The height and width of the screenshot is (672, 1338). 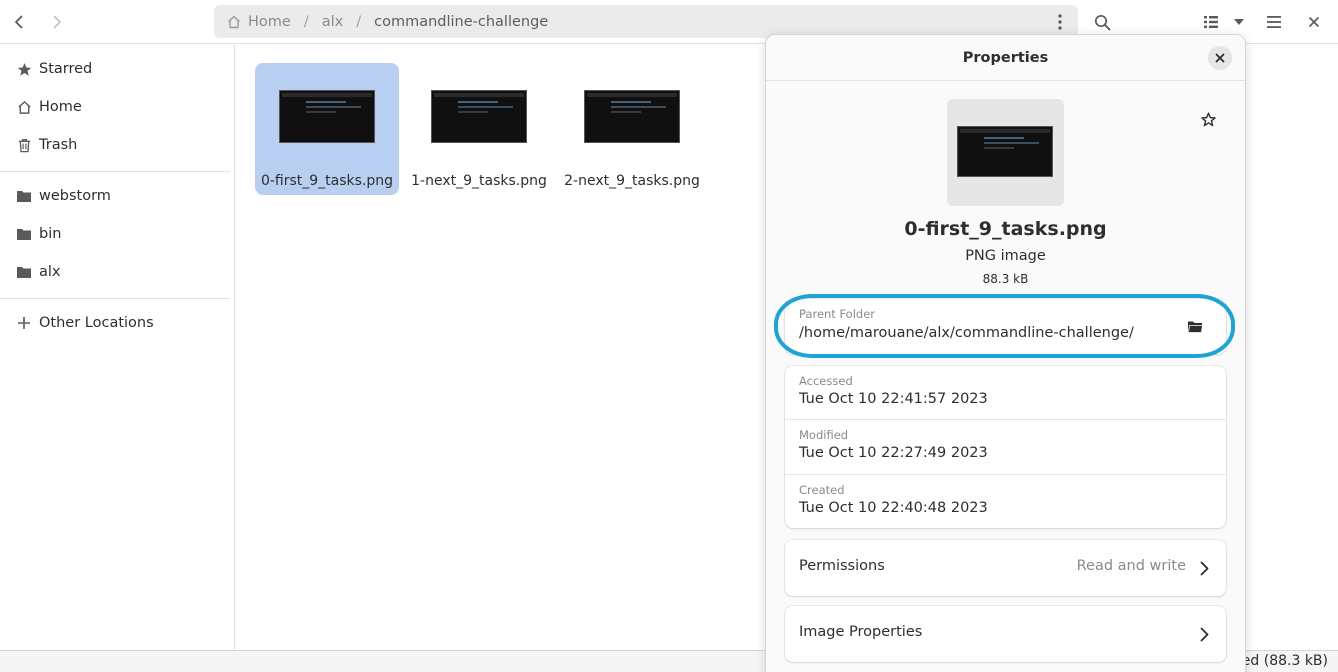 What do you see at coordinates (269, 21) in the screenshot?
I see `breadcrumb-home-label: Home` at bounding box center [269, 21].